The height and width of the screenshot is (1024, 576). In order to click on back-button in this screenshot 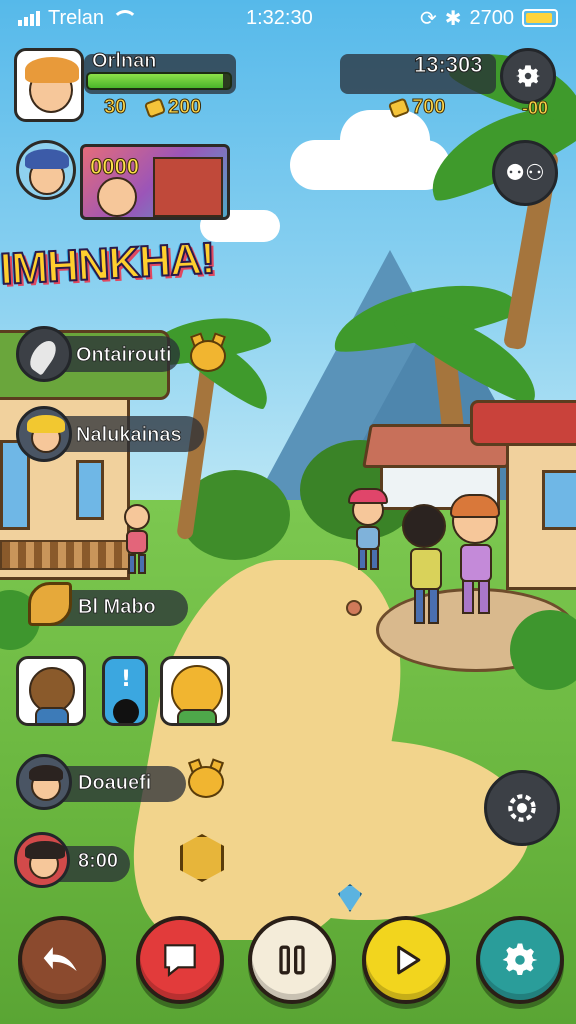, I will do `click(62, 960)`.